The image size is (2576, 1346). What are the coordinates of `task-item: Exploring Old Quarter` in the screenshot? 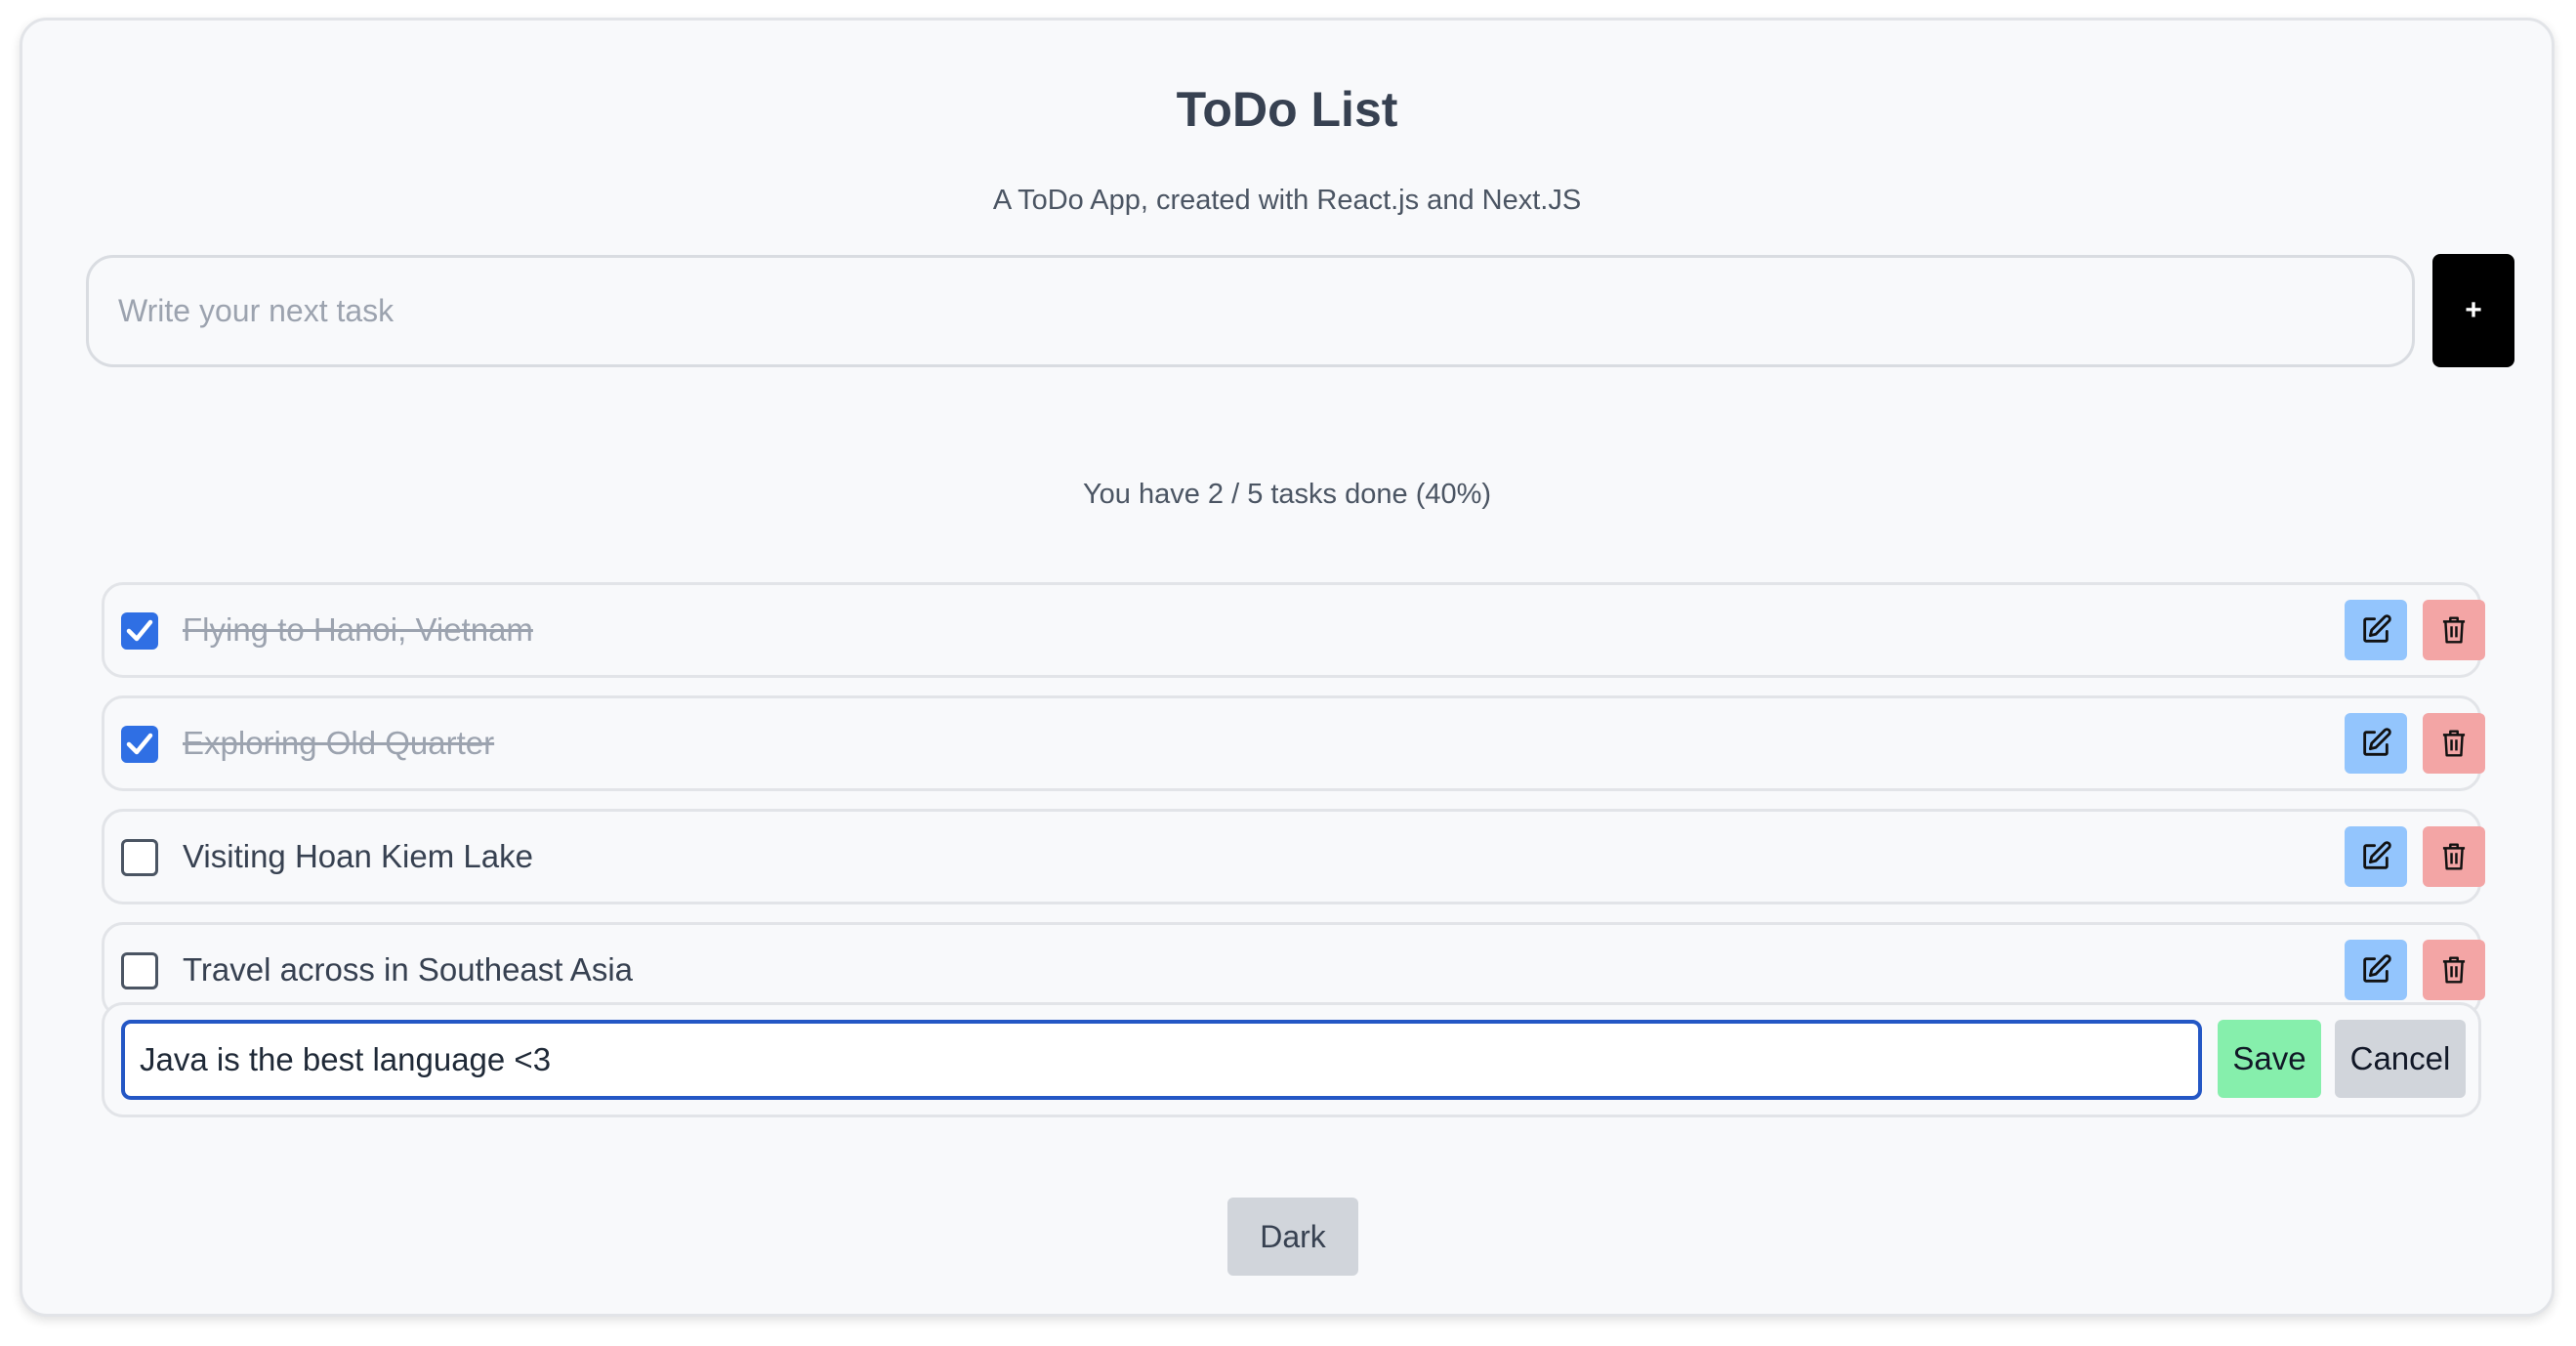 It's located at (1293, 743).